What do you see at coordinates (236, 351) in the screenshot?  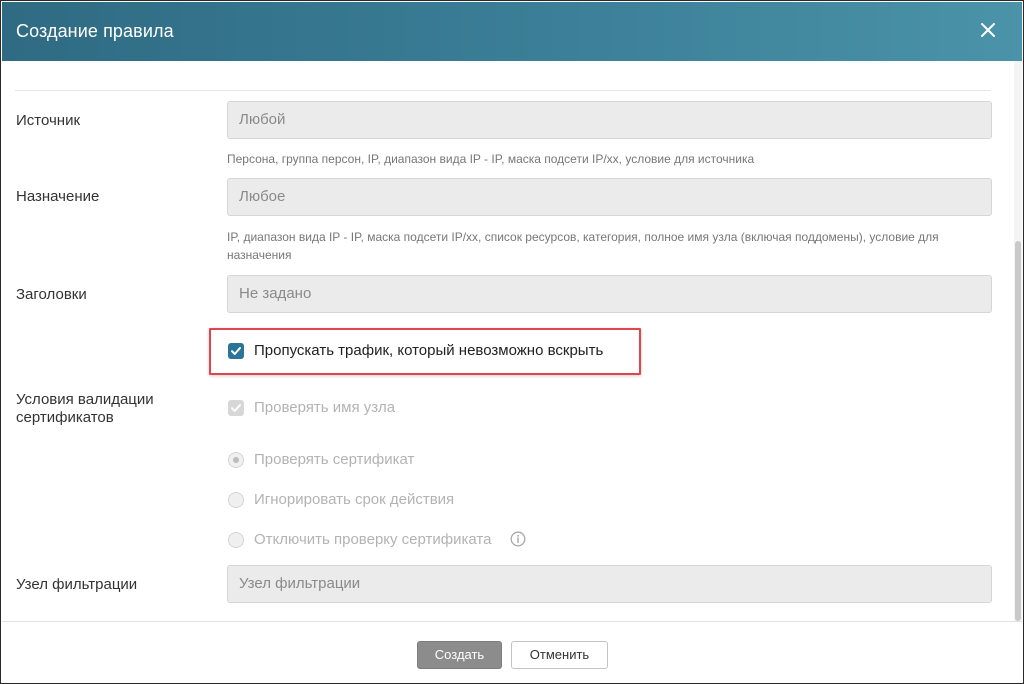 I see `skip-traffic-checkbox` at bounding box center [236, 351].